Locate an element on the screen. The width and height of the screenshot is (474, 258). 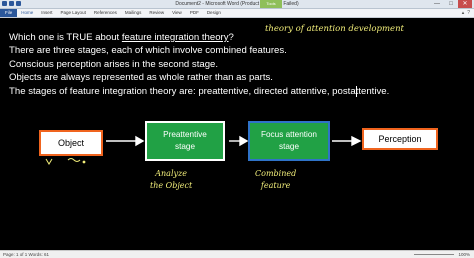
maximize-button: □ is located at coordinates (451, 4).